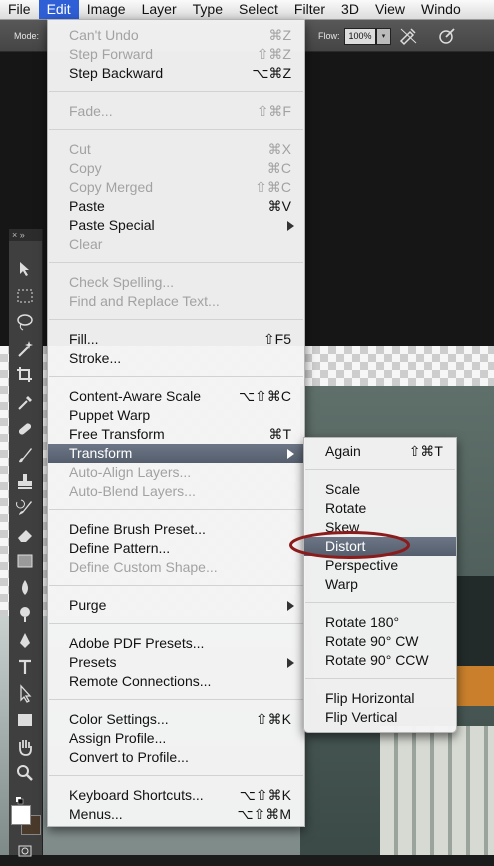 The height and width of the screenshot is (866, 494). What do you see at coordinates (25, 798) in the screenshot?
I see `default-colors-icon` at bounding box center [25, 798].